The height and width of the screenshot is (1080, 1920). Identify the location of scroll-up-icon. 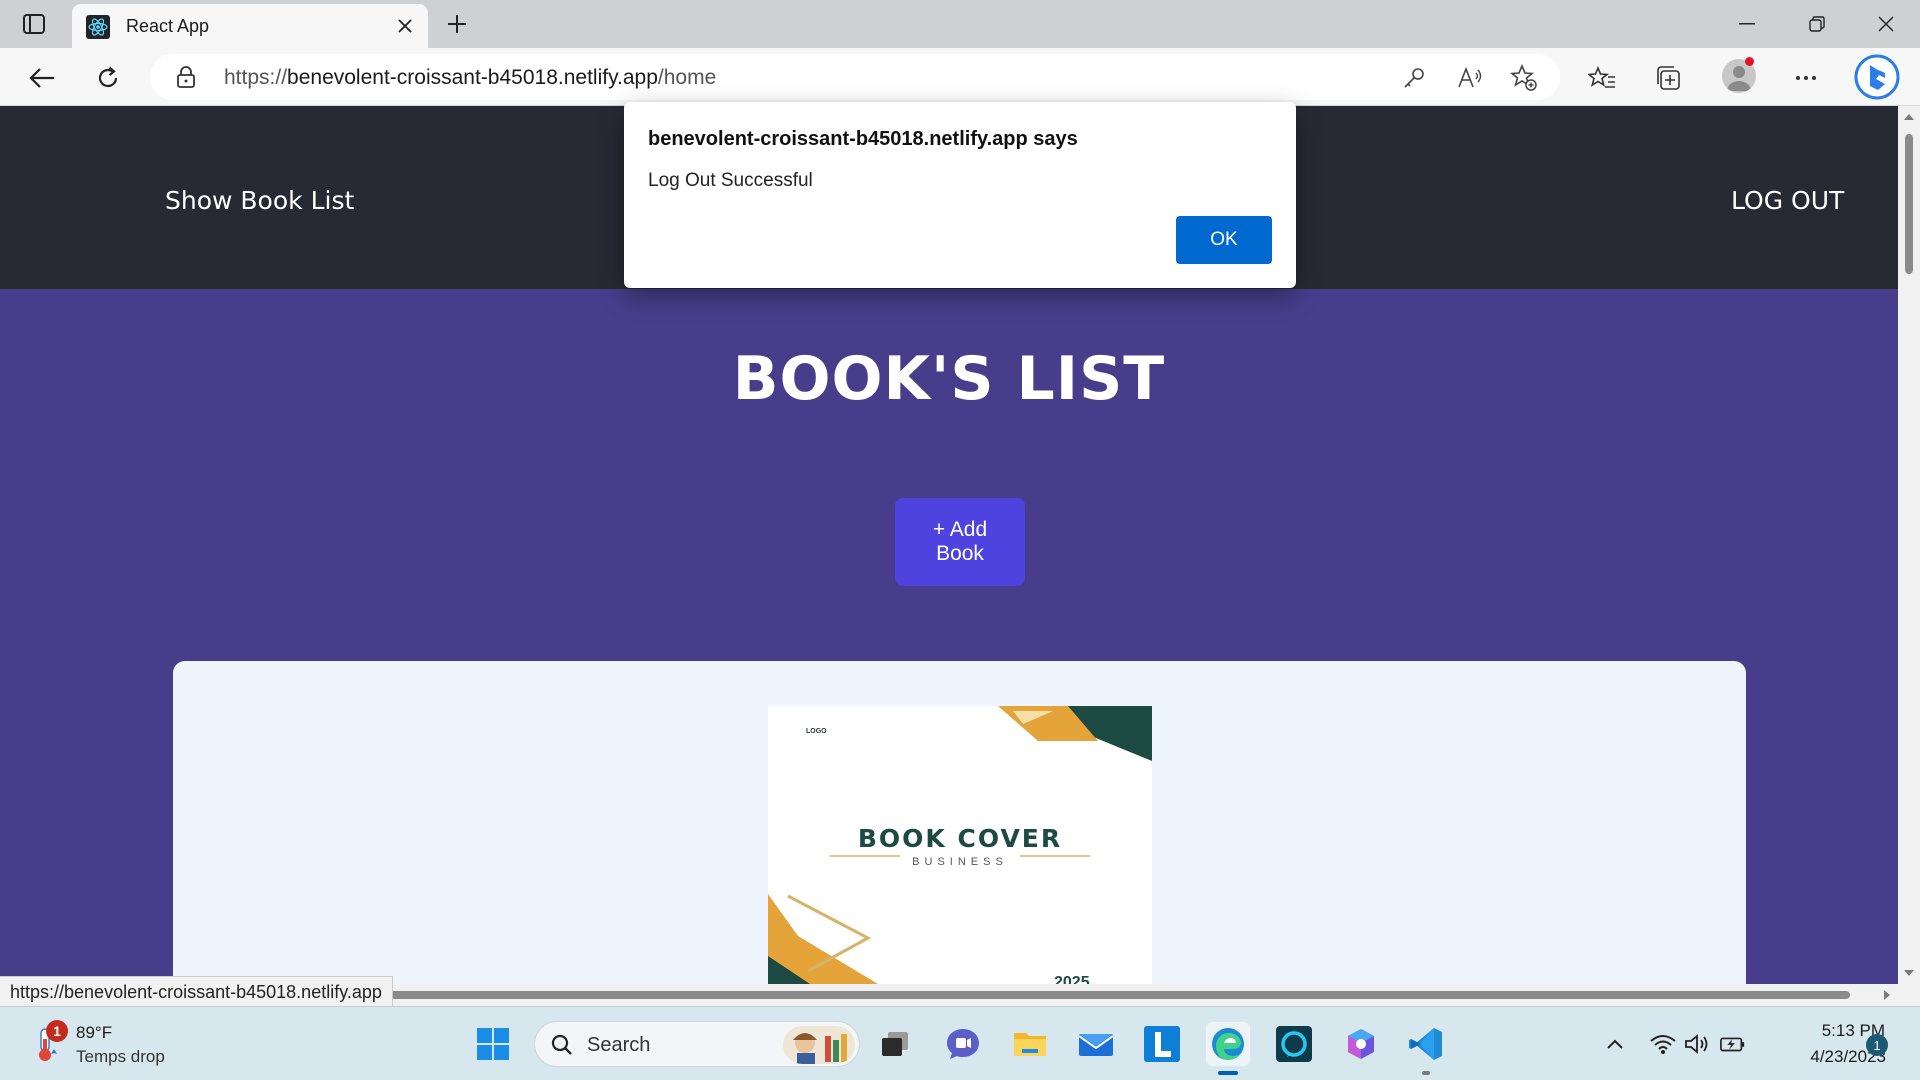
(1909, 117).